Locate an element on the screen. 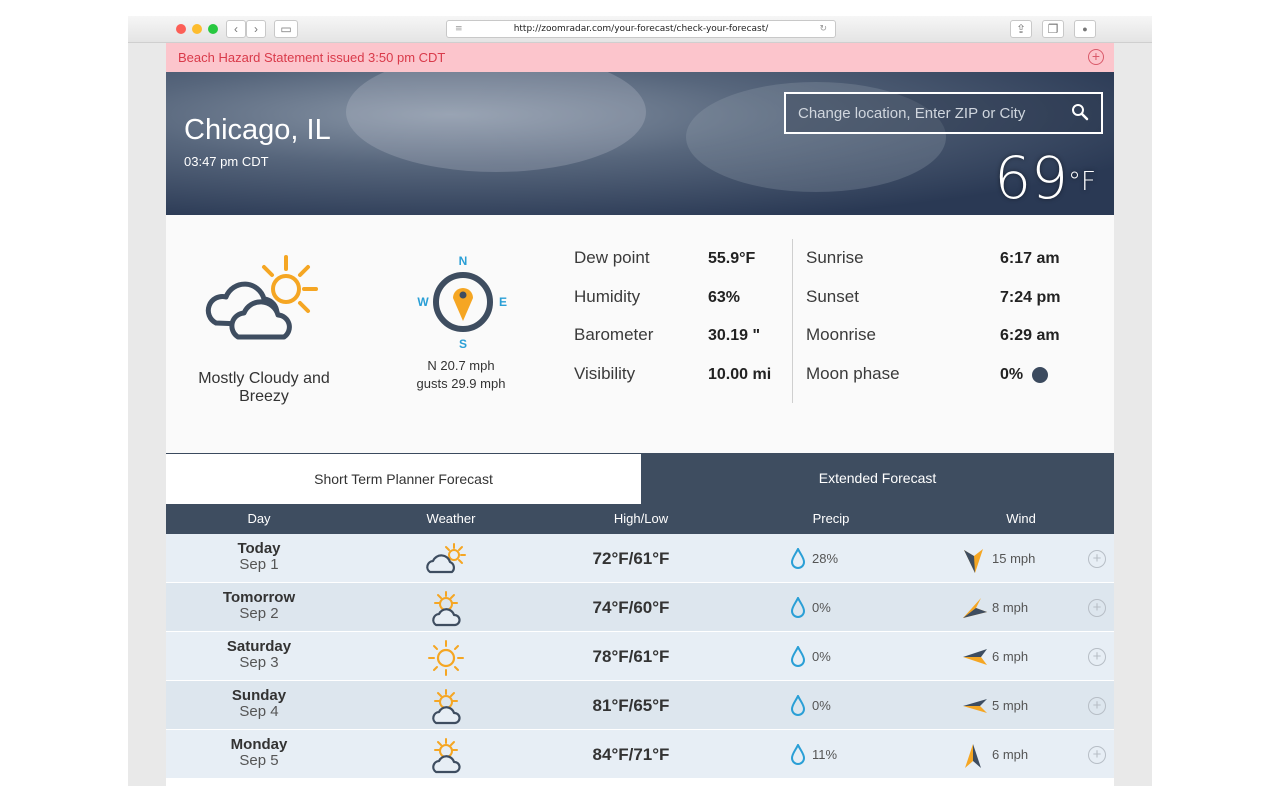 Image resolution: width=1280 pixels, height=800 pixels. maximize-window-button is located at coordinates (213, 29).